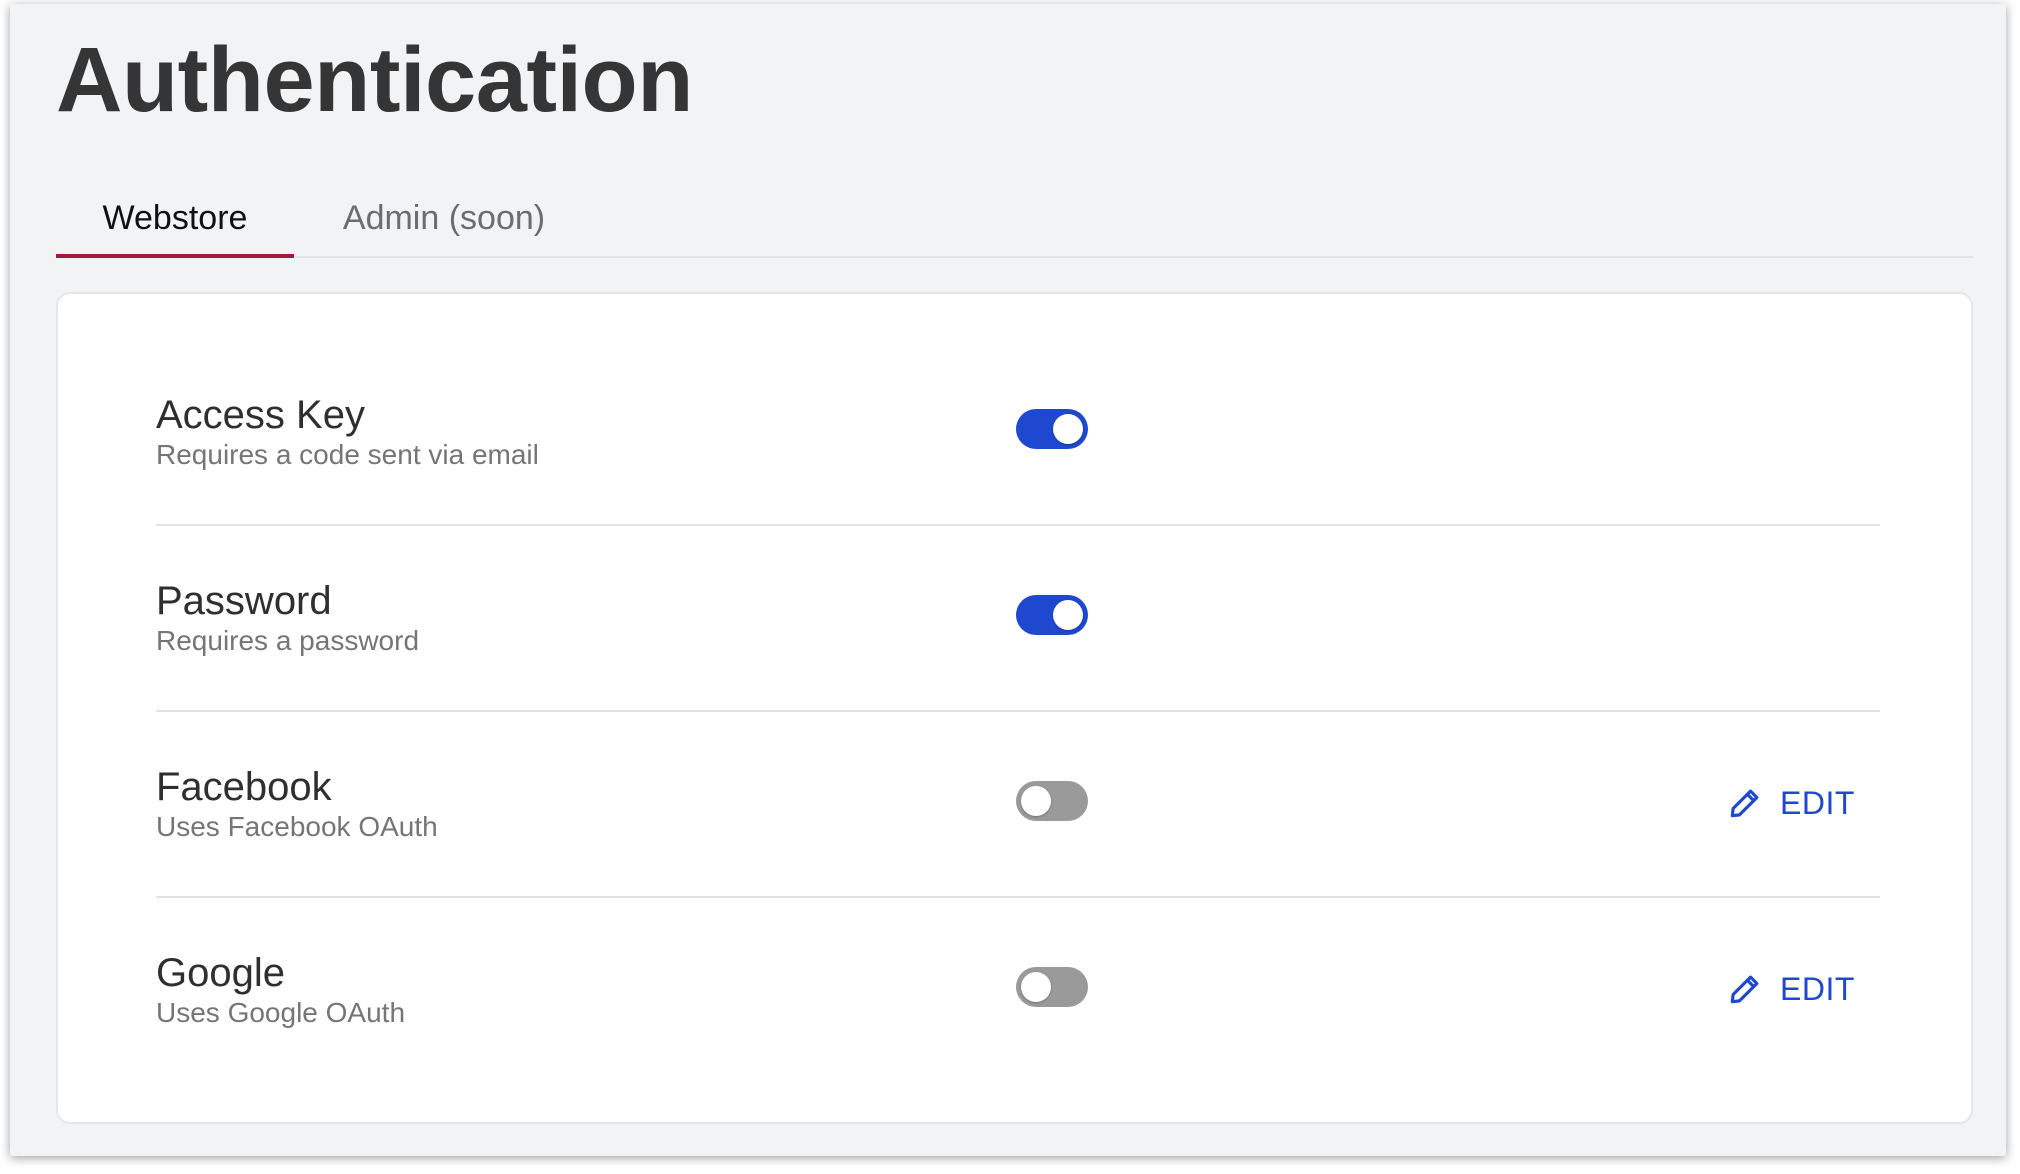  I want to click on method-description: Uses Google OAuth, so click(281, 1012).